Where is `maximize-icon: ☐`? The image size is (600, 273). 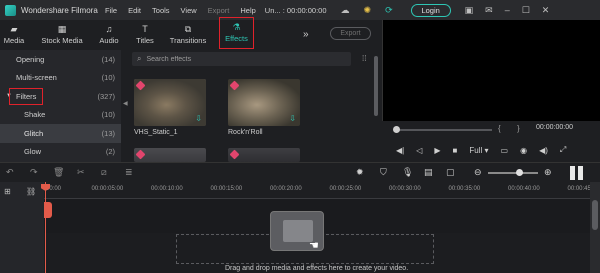
maximize-icon: ☐ is located at coordinates (526, 10).